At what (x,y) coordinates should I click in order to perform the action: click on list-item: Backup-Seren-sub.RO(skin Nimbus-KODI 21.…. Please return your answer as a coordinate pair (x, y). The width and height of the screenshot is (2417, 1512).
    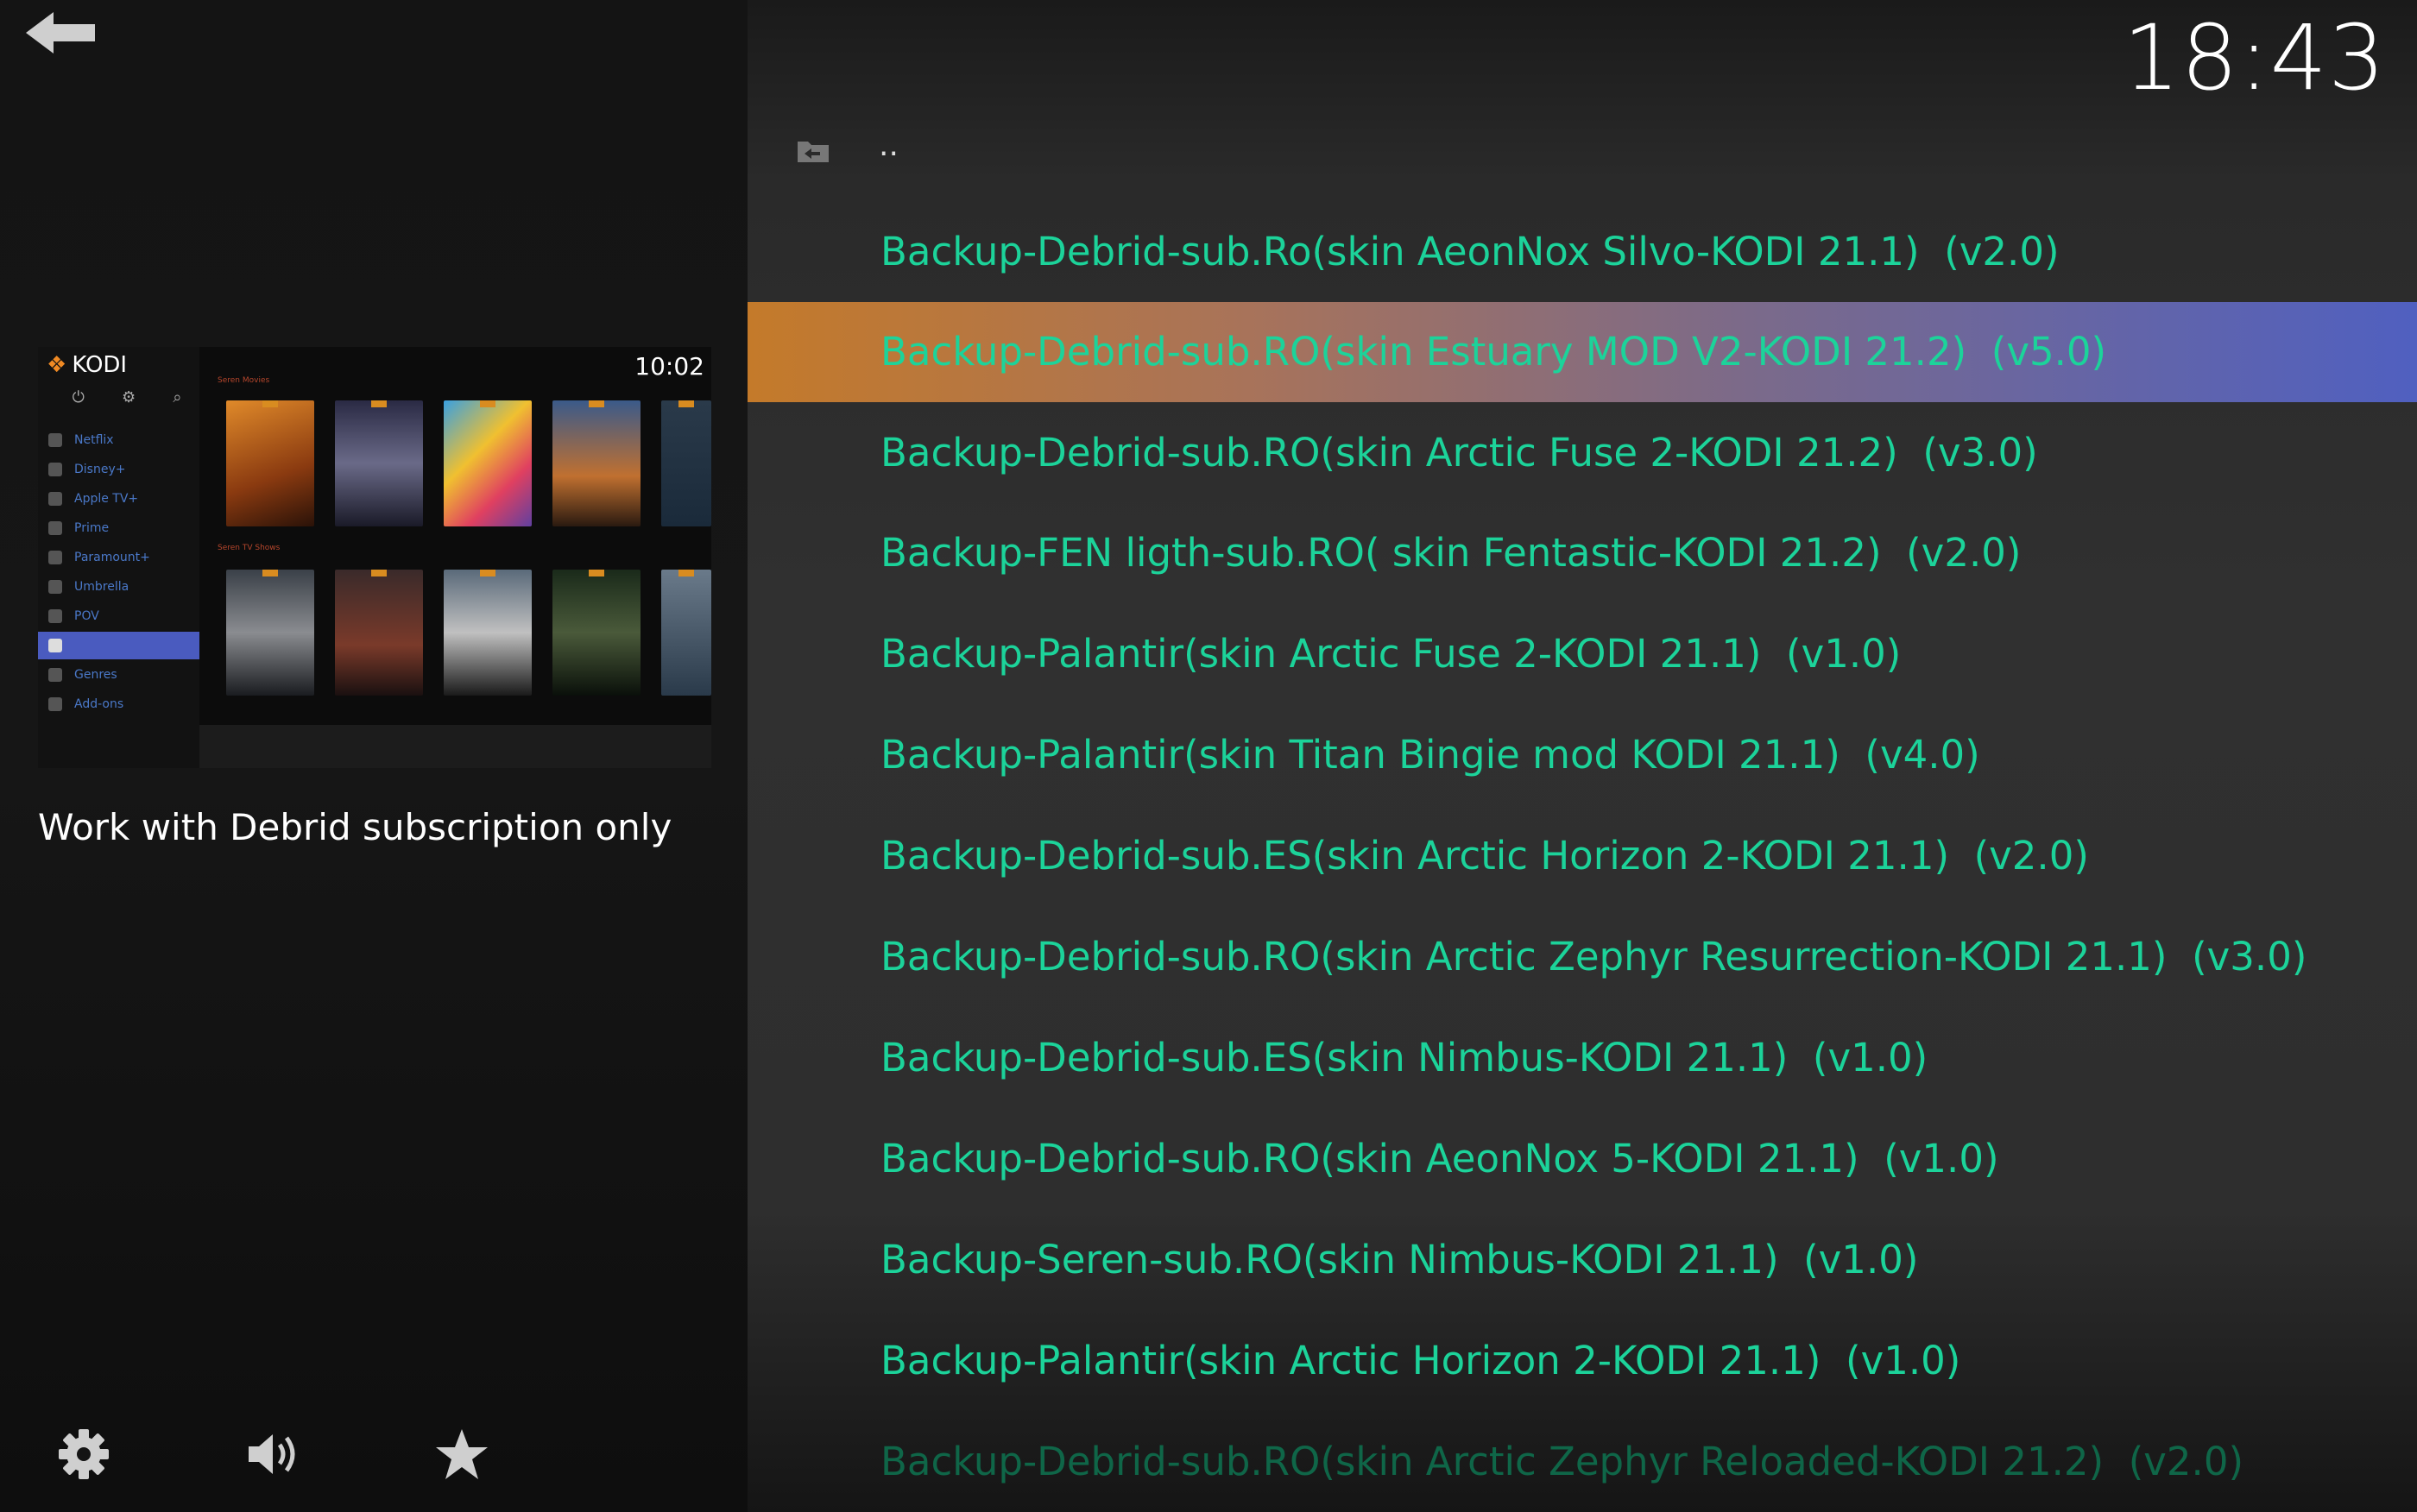
    Looking at the image, I should click on (1399, 1260).